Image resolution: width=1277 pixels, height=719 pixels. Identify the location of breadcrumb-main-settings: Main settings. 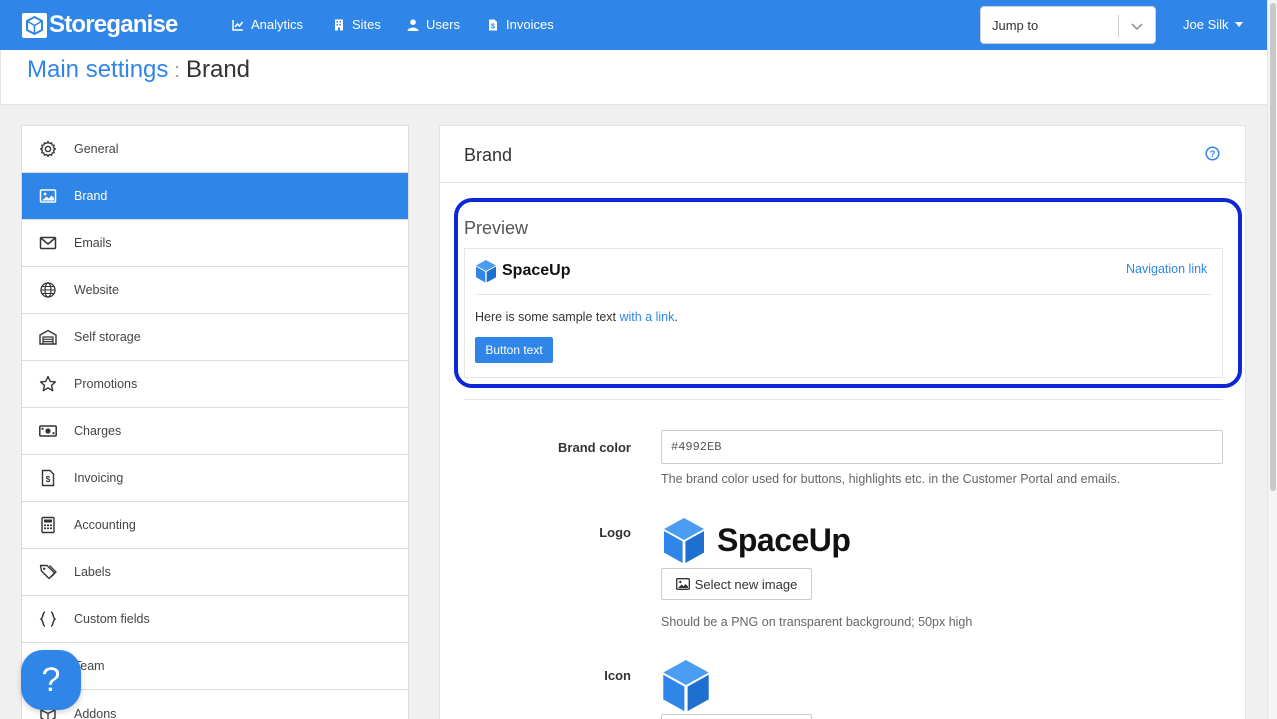
(97, 70).